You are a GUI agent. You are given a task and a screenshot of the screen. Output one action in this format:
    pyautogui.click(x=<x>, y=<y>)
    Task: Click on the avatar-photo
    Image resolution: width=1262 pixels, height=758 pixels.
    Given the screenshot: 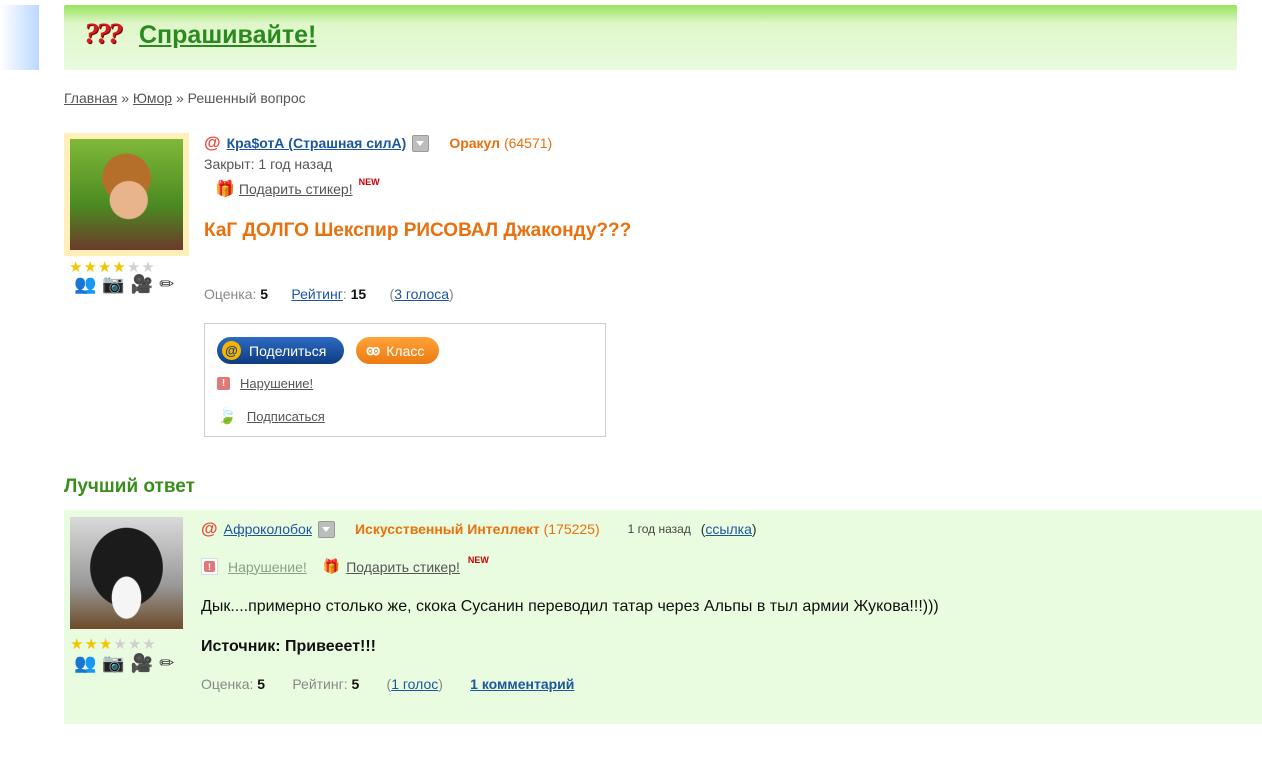 What is the action you would take?
    pyautogui.click(x=126, y=194)
    